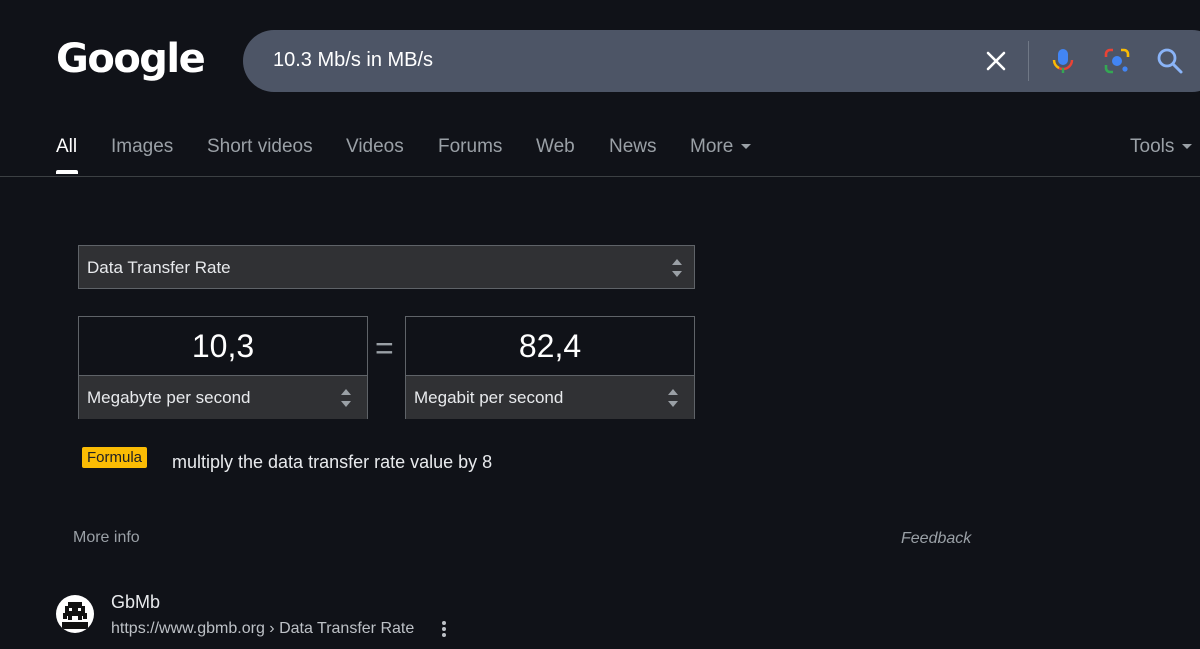 This screenshot has width=1200, height=649. Describe the element at coordinates (721, 61) in the screenshot. I see `search-bar: 10.3 Mb/s in MB/s` at that location.